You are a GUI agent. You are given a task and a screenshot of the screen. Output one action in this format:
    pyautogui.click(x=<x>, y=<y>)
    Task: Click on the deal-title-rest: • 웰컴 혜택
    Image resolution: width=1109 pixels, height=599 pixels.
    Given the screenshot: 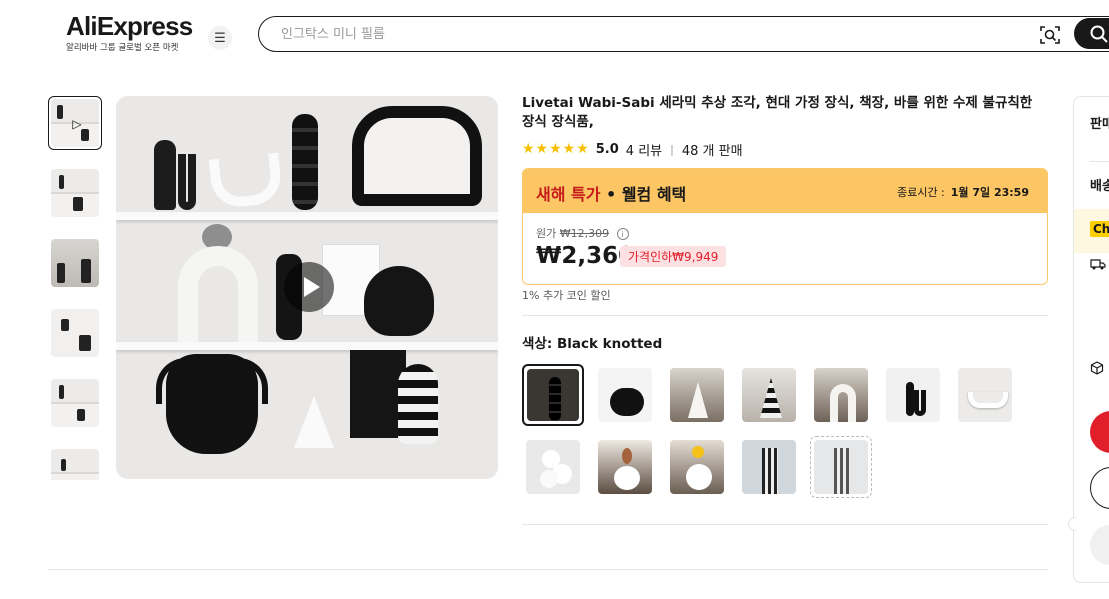 What is the action you would take?
    pyautogui.click(x=643, y=194)
    